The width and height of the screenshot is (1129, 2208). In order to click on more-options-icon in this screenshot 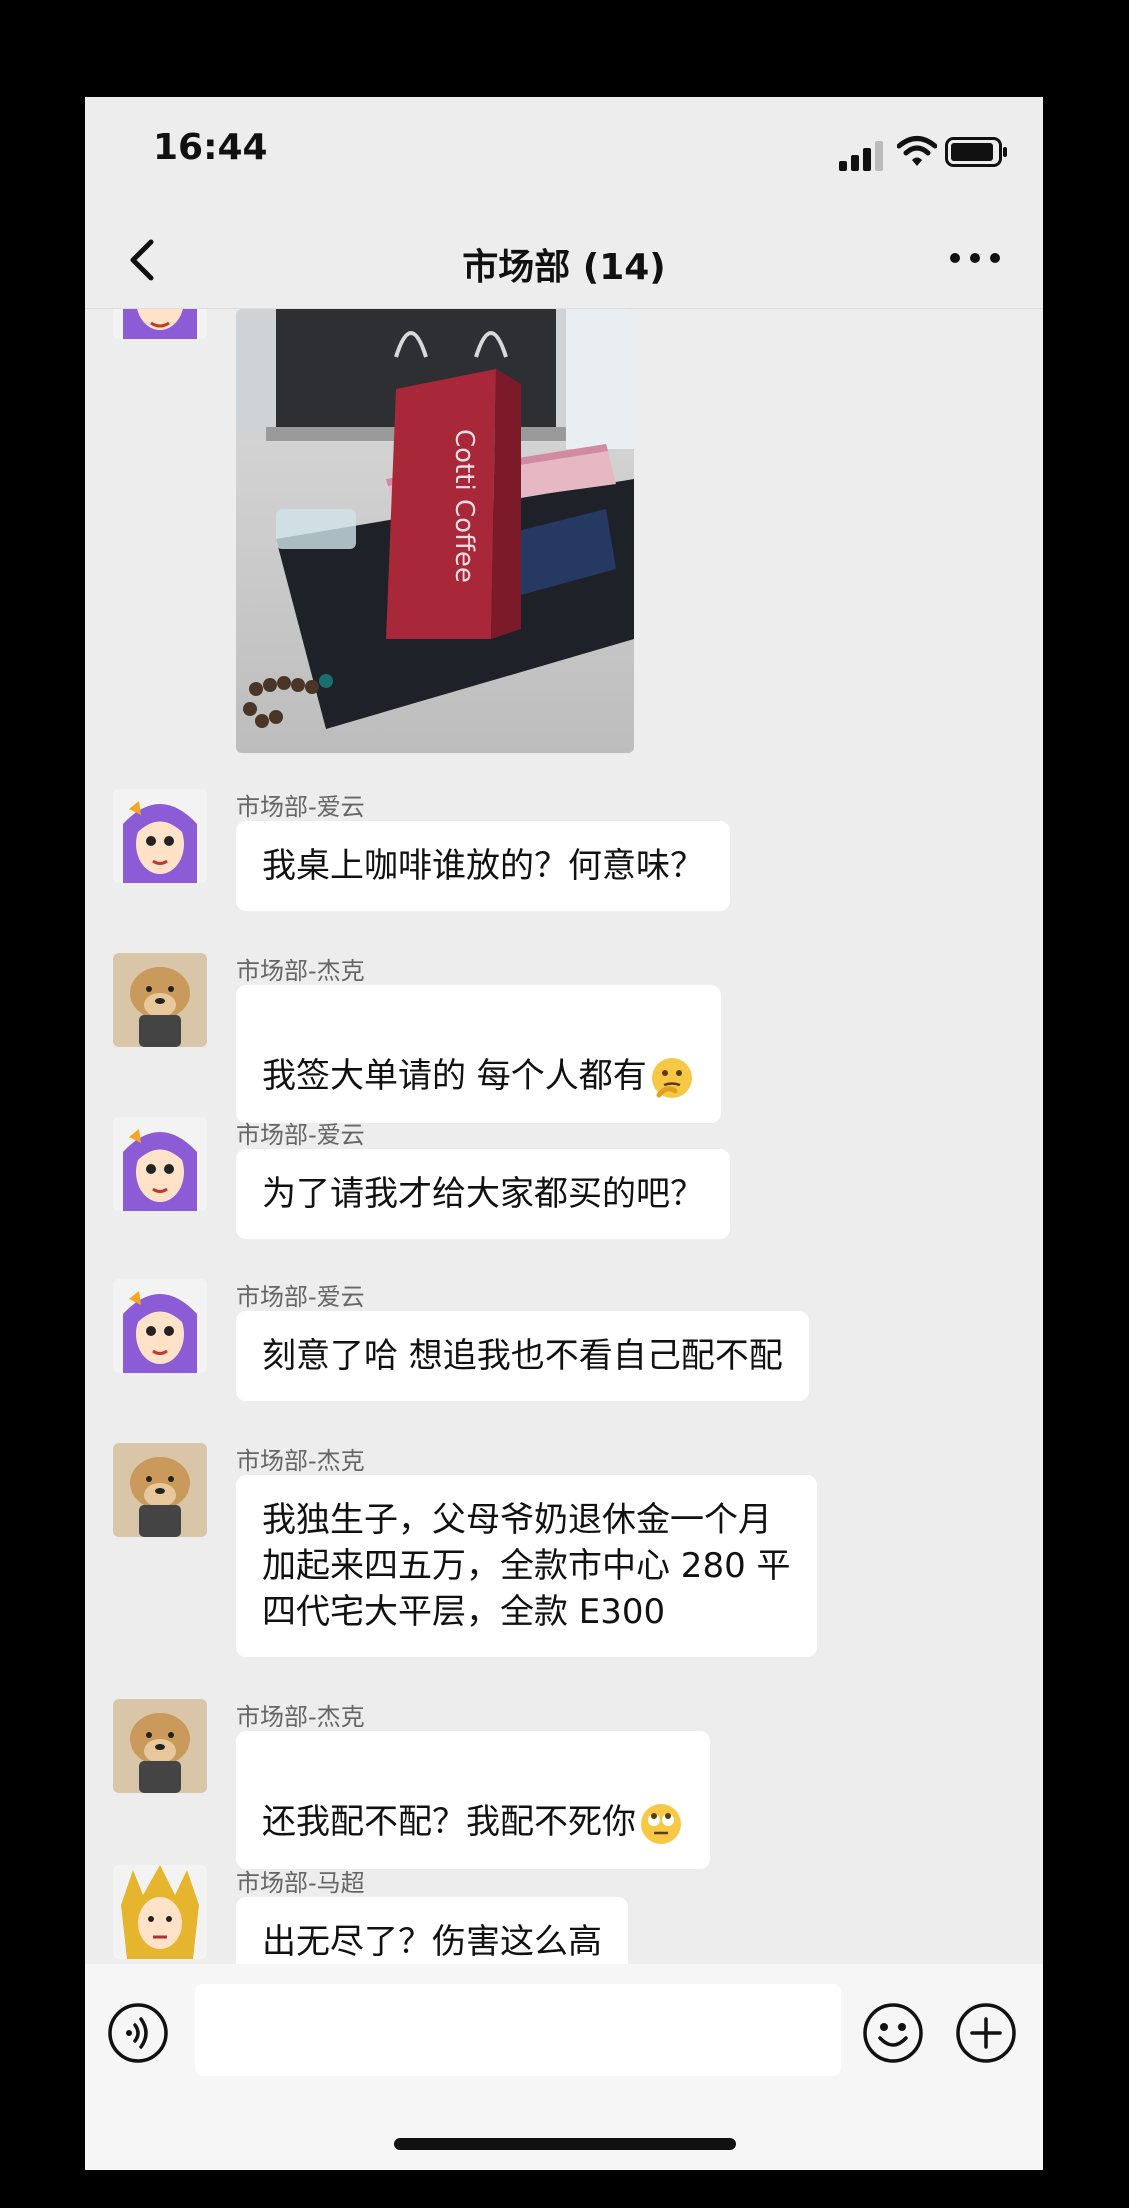, I will do `click(975, 258)`.